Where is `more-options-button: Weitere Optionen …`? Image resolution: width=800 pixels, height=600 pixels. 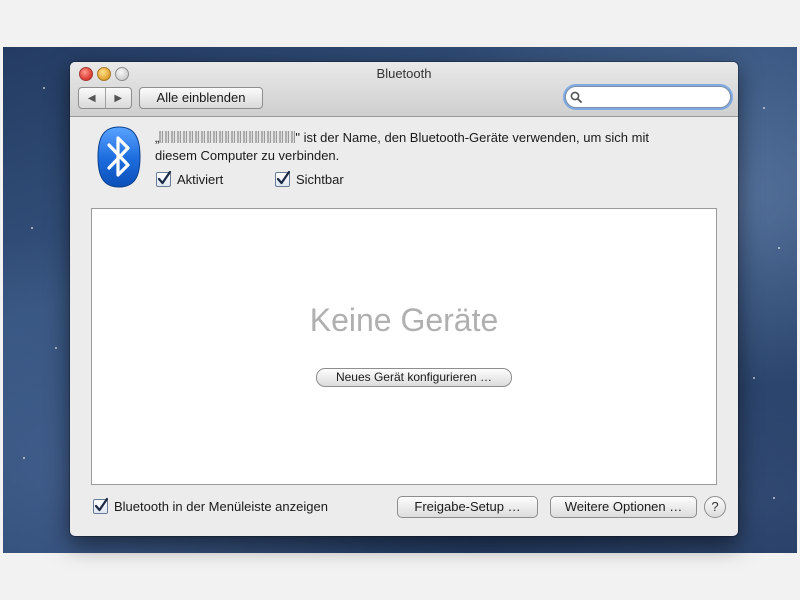
more-options-button: Weitere Optionen … is located at coordinates (623, 507).